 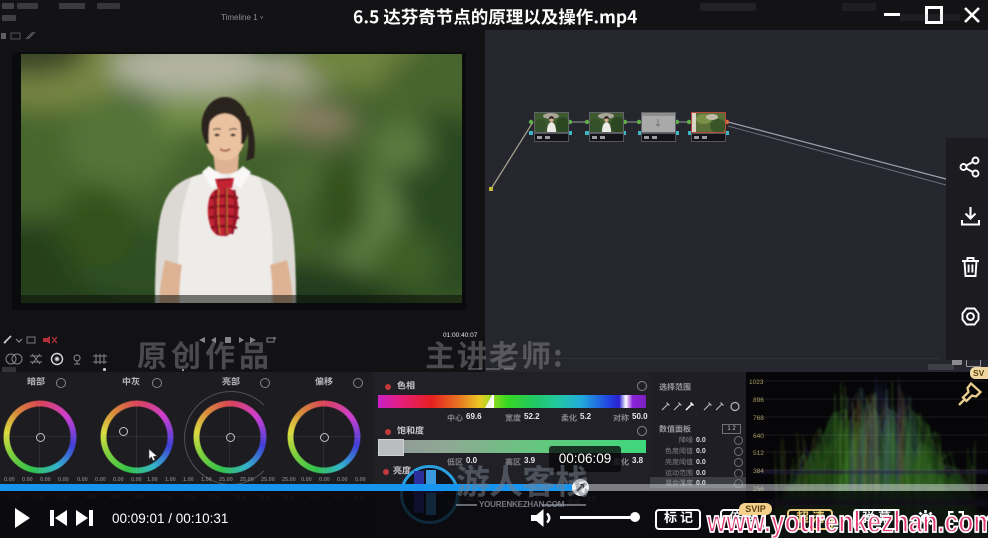 What do you see at coordinates (758, 418) in the screenshot?
I see `svg-text: 768` at bounding box center [758, 418].